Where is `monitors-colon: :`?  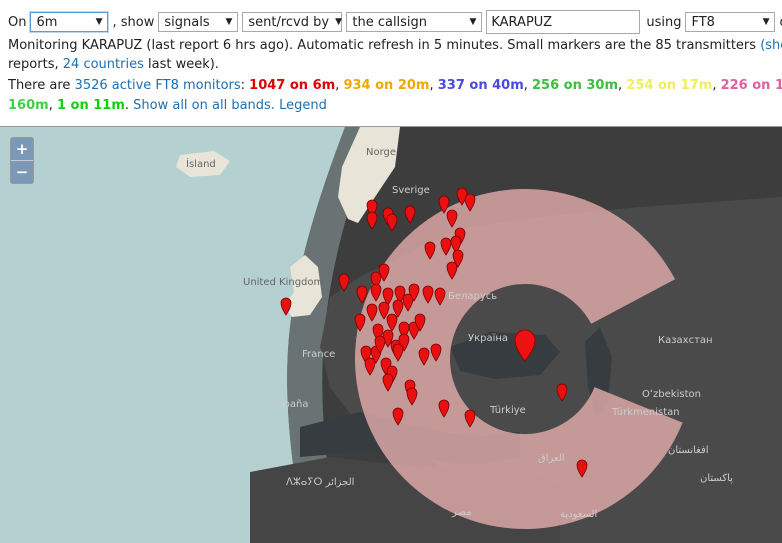
monitors-colon: : is located at coordinates (243, 85).